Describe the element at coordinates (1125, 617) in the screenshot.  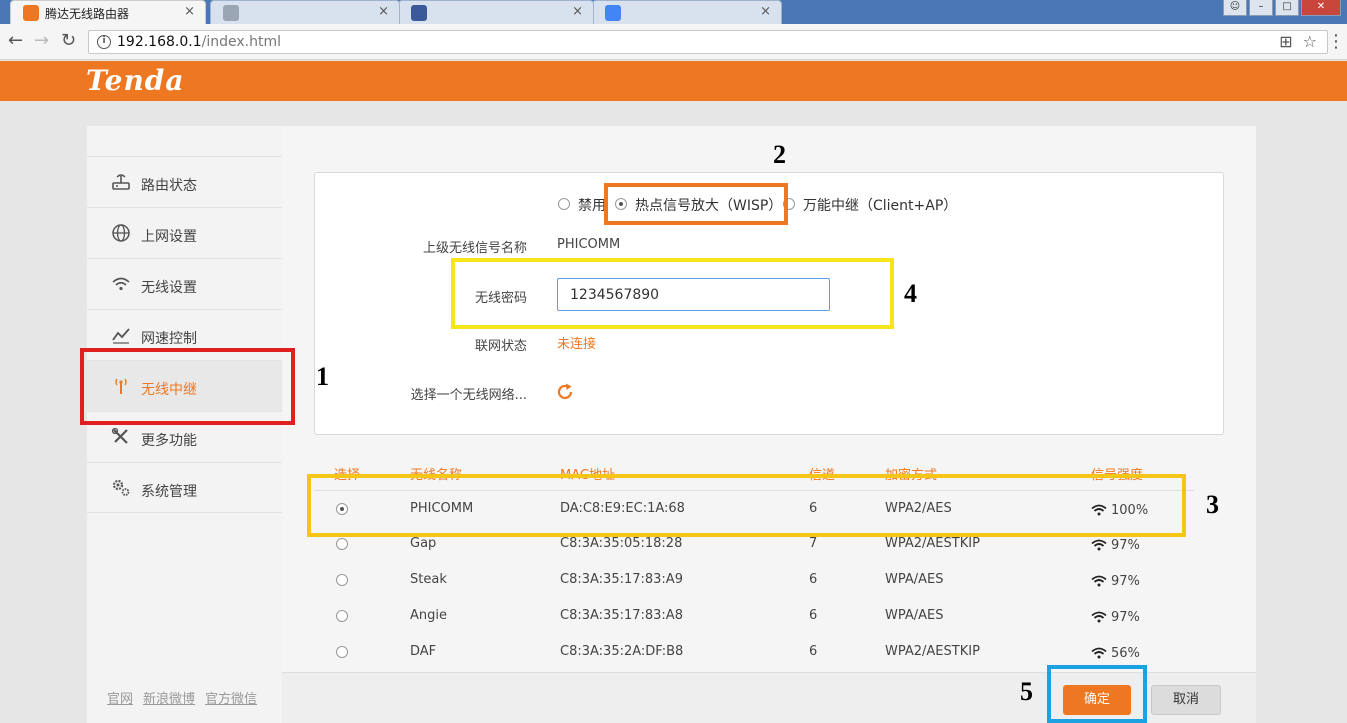
I see `network-signal-value: 97%` at that location.